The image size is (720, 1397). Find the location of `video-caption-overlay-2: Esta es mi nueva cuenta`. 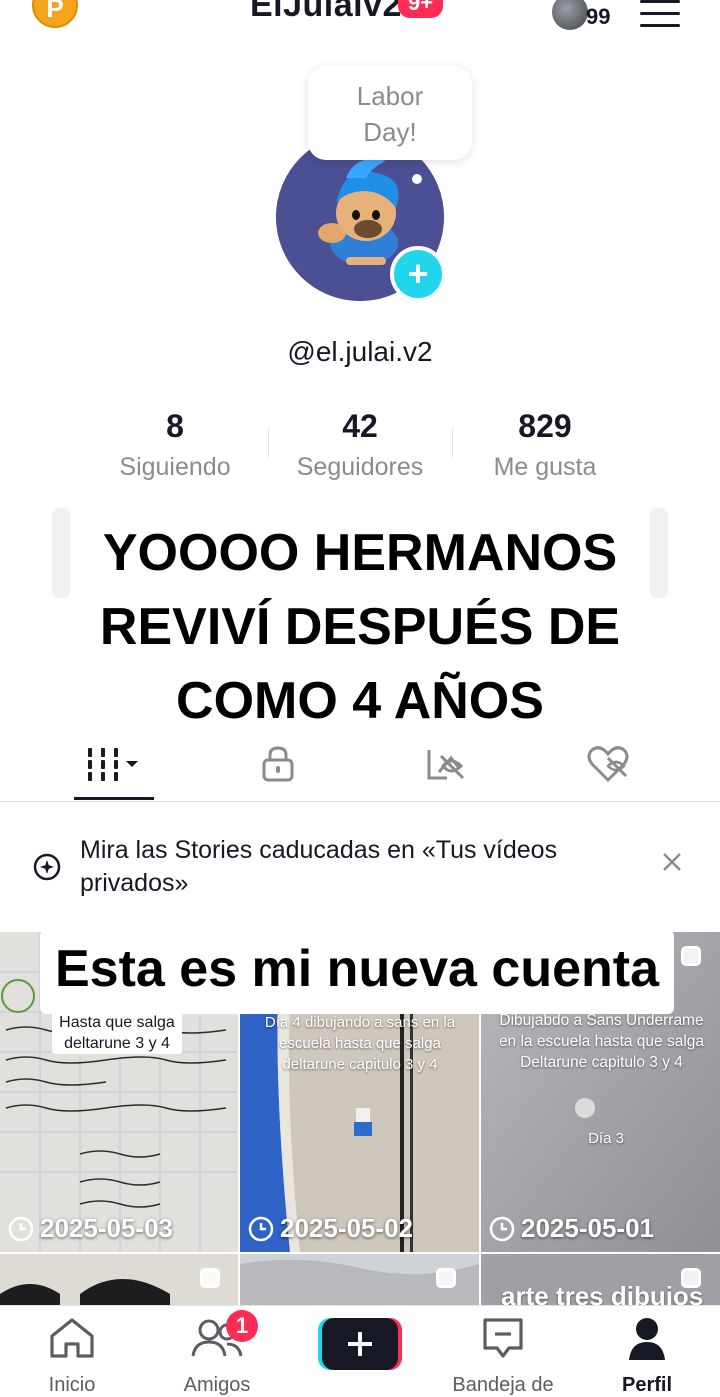

video-caption-overlay-2: Esta es mi nueva cuenta is located at coordinates (357, 972).